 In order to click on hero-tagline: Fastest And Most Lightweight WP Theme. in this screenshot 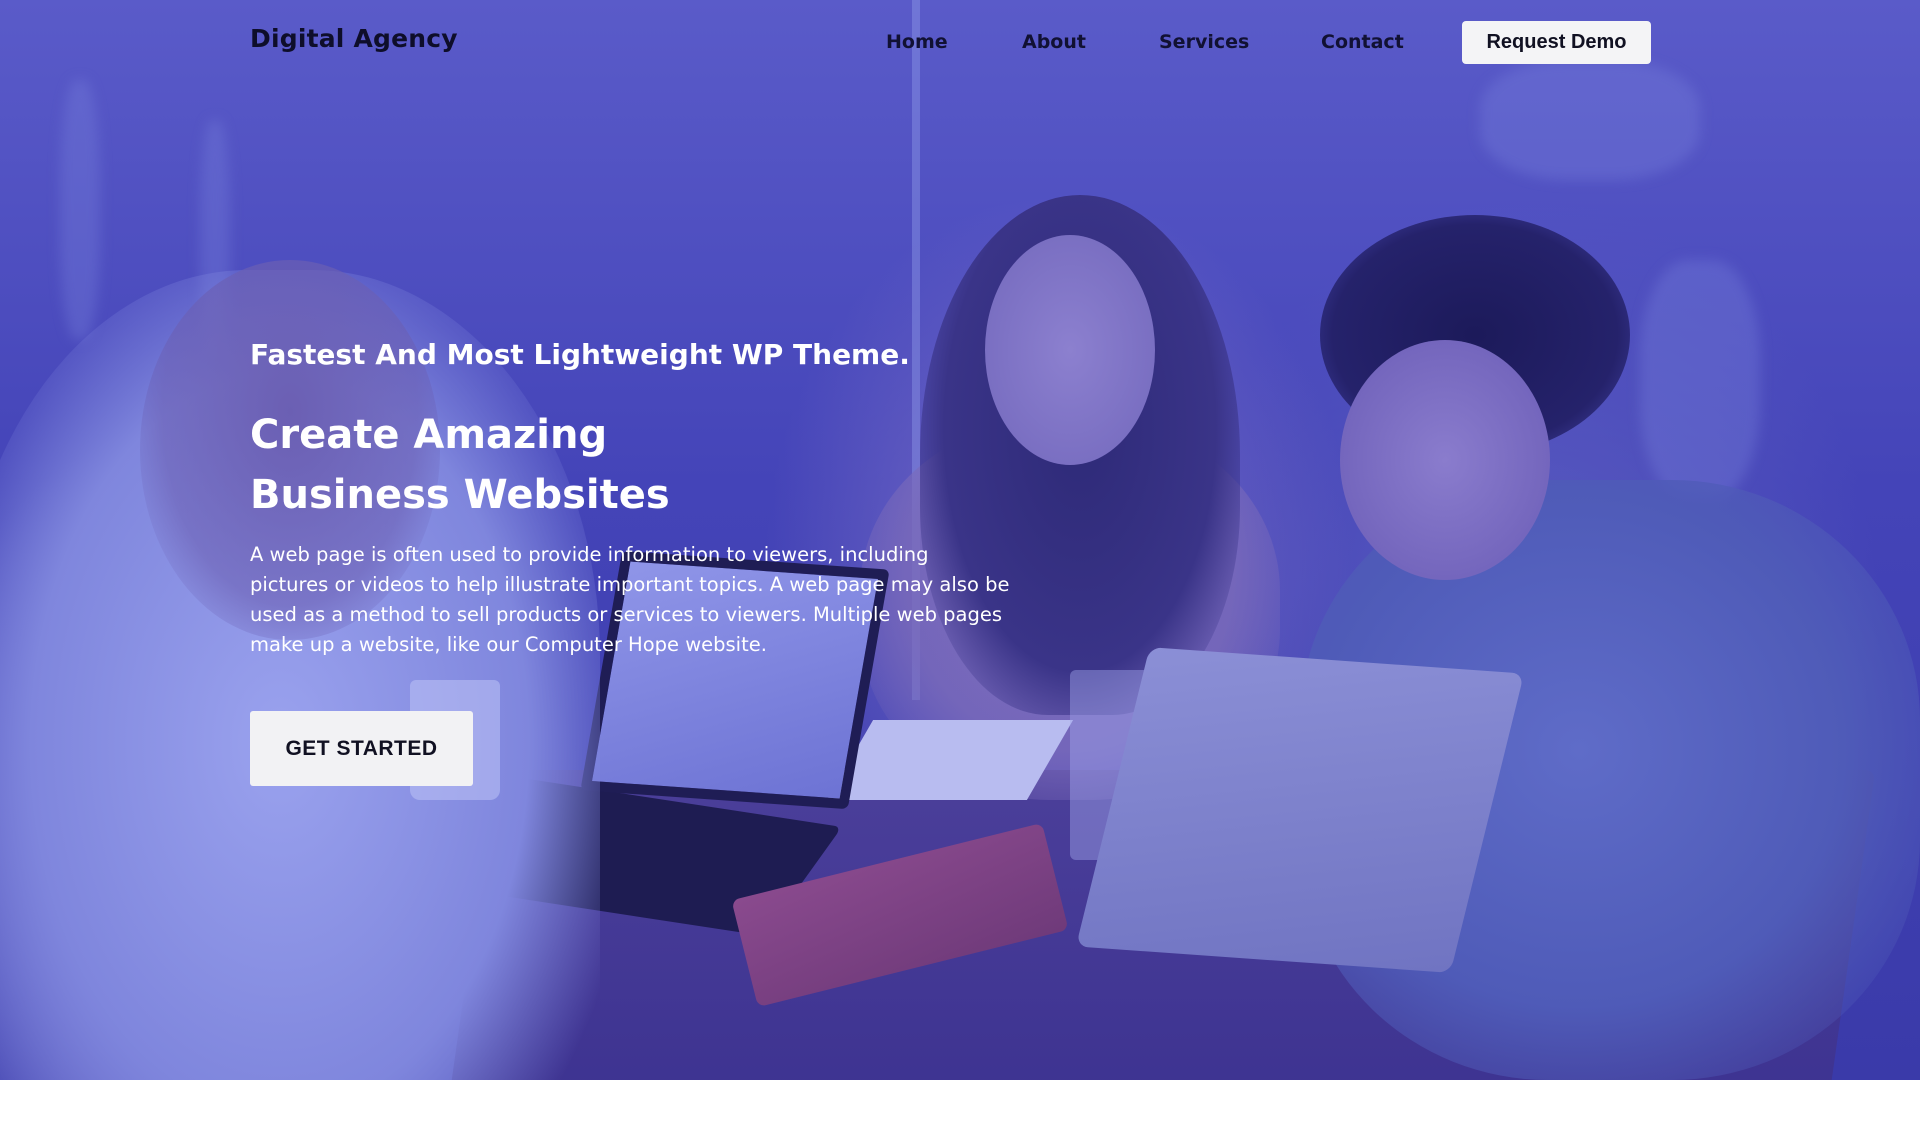, I will do `click(580, 354)`.